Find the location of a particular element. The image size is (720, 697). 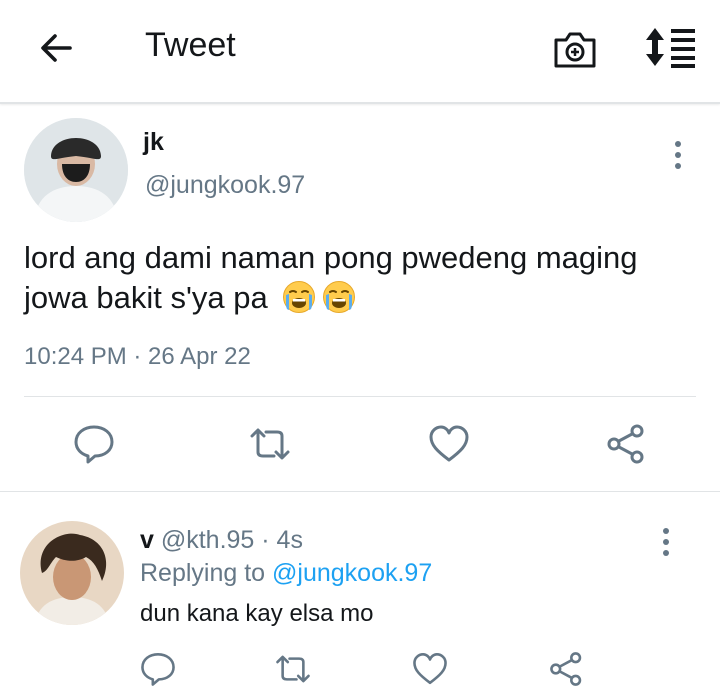

arrow-left-icon is located at coordinates (56, 48).